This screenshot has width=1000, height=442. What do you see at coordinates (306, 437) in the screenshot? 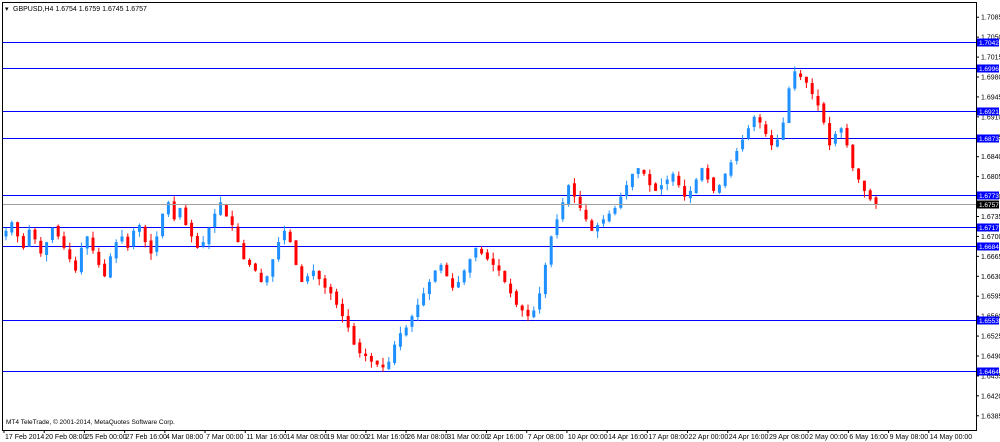
I see `x-tick-label: 14 Mar 08:00` at bounding box center [306, 437].